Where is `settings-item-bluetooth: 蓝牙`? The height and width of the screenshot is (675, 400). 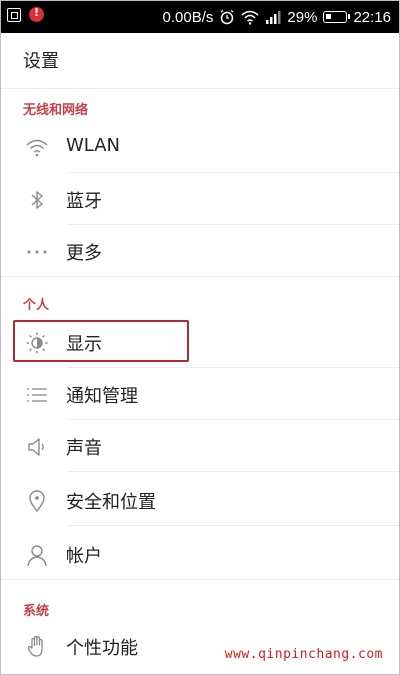
settings-item-bluetooth: 蓝牙 is located at coordinates (200, 199).